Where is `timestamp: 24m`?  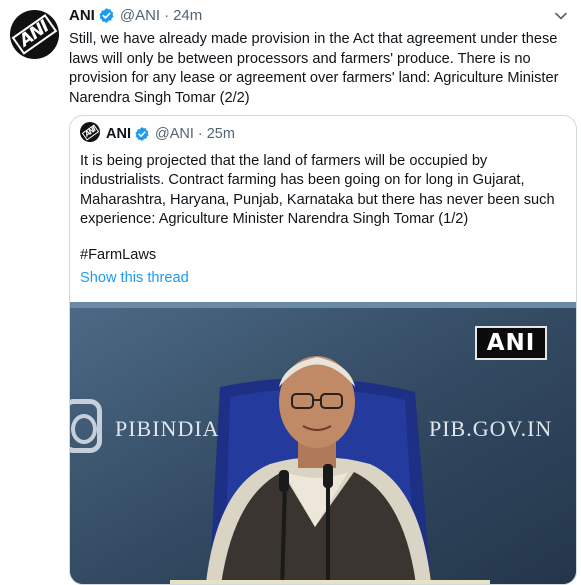 timestamp: 24m is located at coordinates (187, 15).